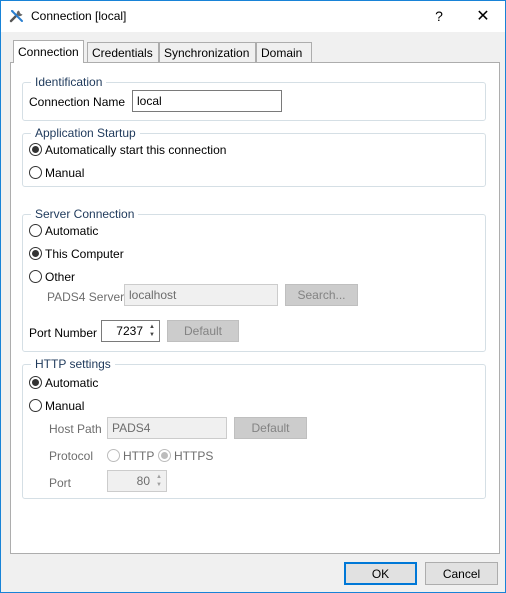 The height and width of the screenshot is (593, 506). Describe the element at coordinates (201, 295) in the screenshot. I see `pads4-server-input` at that location.